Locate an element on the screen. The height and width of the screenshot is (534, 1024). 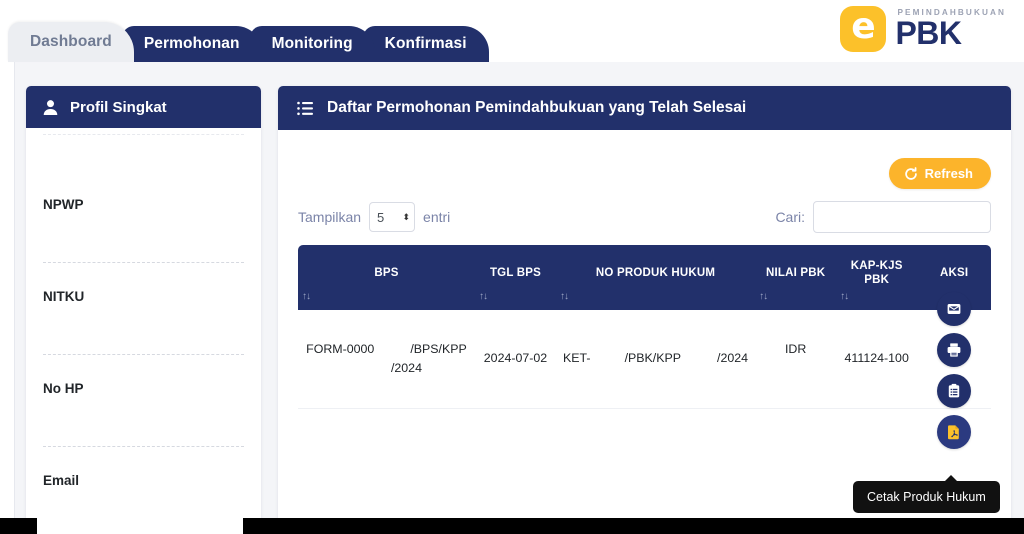
detail-button is located at coordinates (954, 390).